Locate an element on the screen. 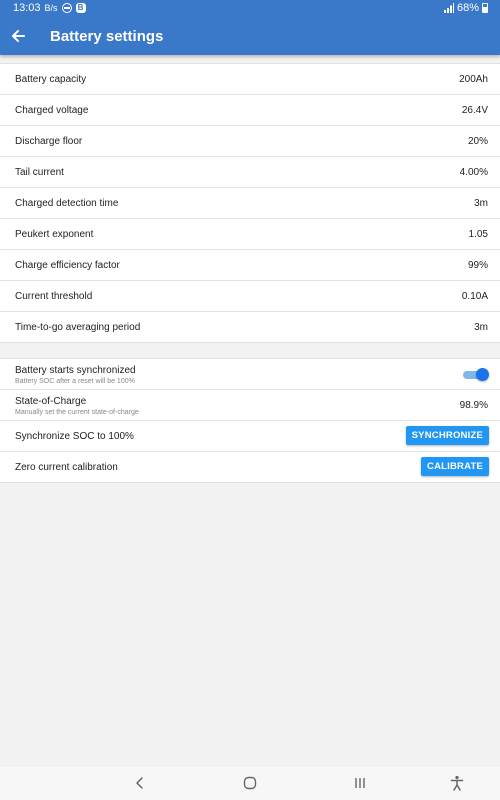  nav-back-button is located at coordinates (140, 783).